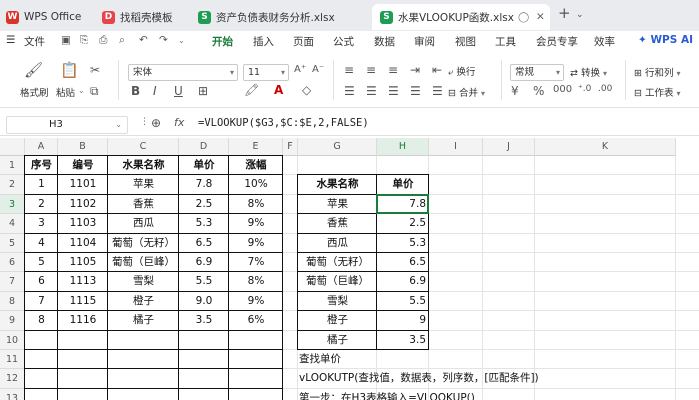 Image resolution: width=699 pixels, height=400 pixels. What do you see at coordinates (143, 262) in the screenshot?
I see `table1-cell: 葡萄（巨峰）` at bounding box center [143, 262].